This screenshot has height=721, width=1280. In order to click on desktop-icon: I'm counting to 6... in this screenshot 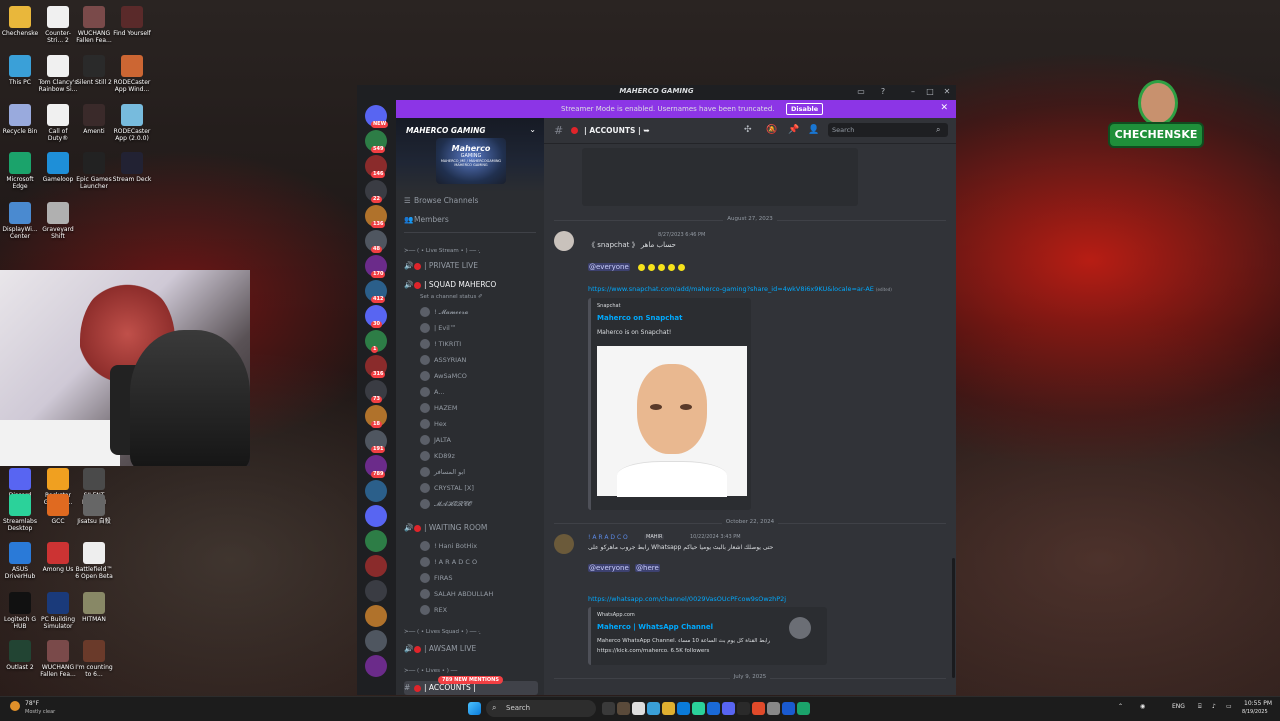, I will do `click(94, 659)`.